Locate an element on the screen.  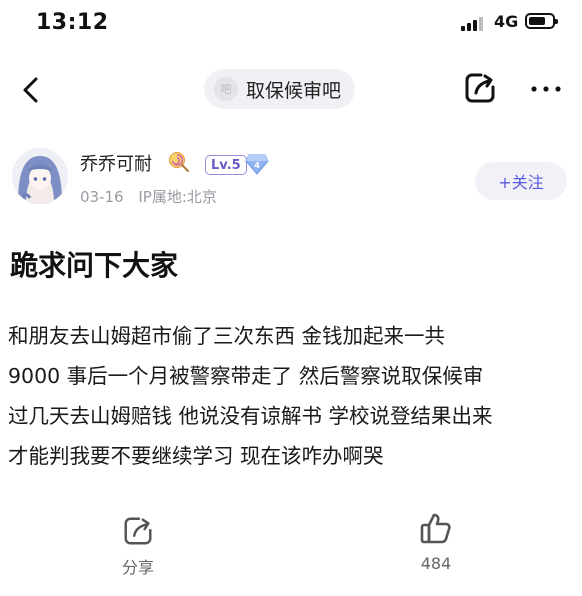
post-meta: 03-16 IP属地:北京 is located at coordinates (148, 196).